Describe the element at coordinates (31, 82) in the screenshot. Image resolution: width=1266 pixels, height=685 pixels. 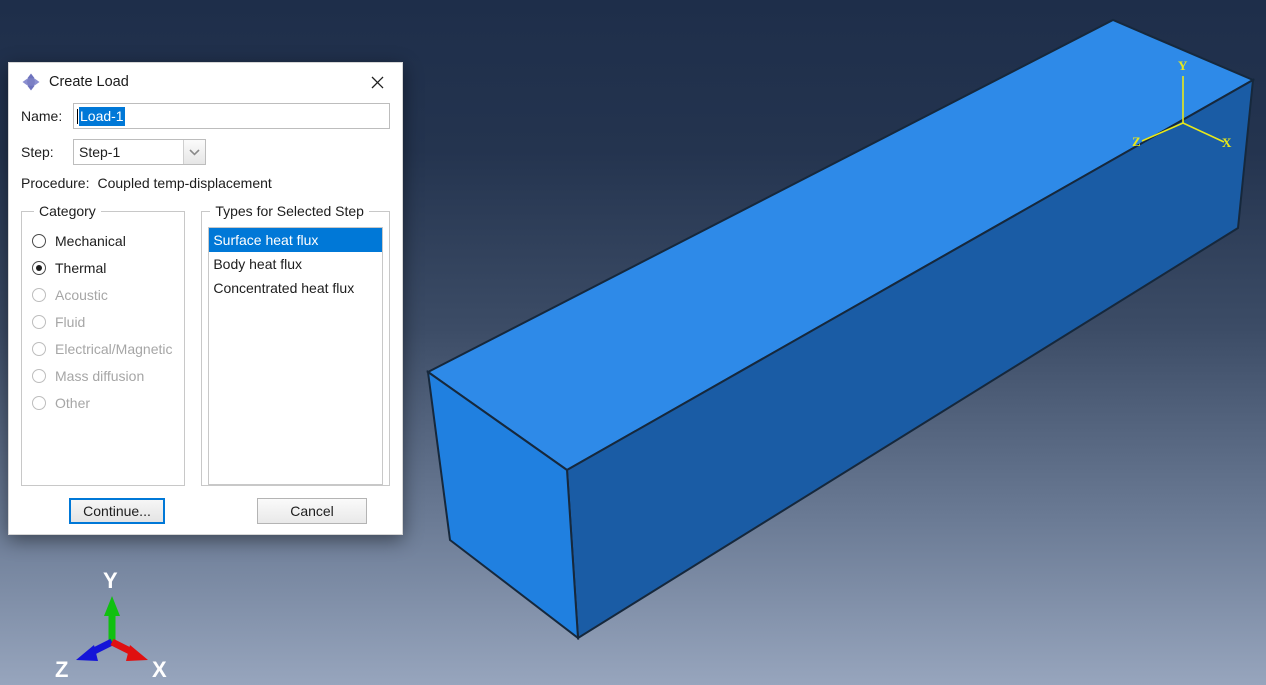
I see `abaqus-diamond-icon` at that location.